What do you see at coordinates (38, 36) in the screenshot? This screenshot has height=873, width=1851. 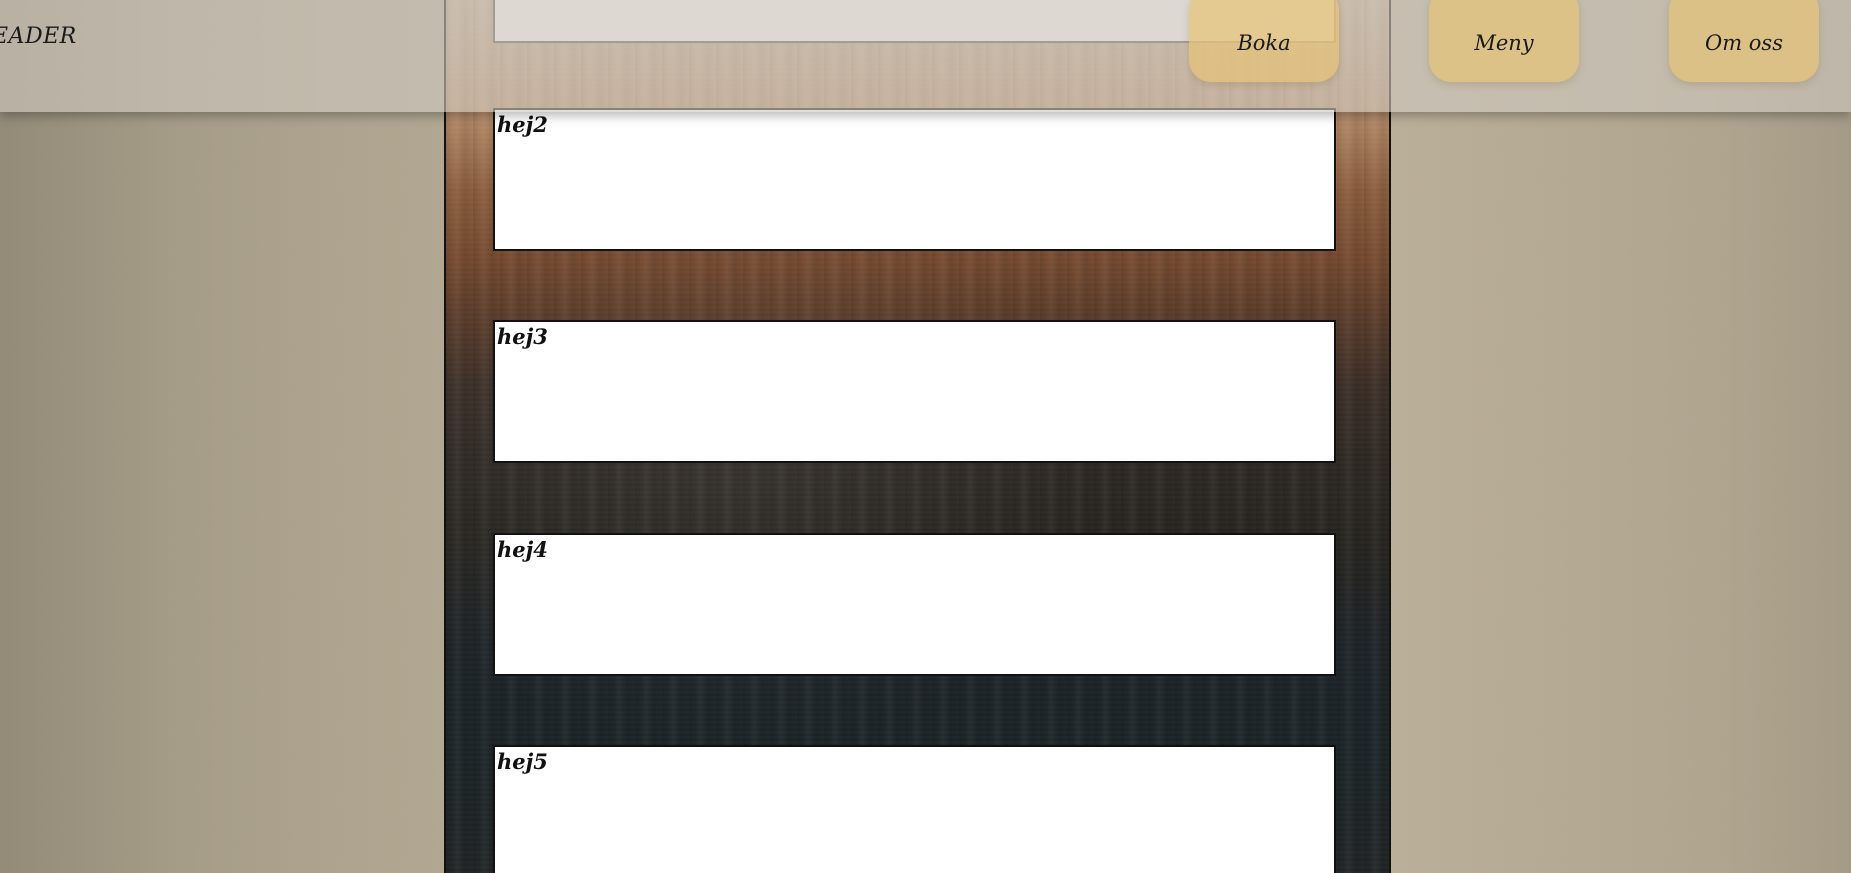 I see `header-logo-text: EADER` at bounding box center [38, 36].